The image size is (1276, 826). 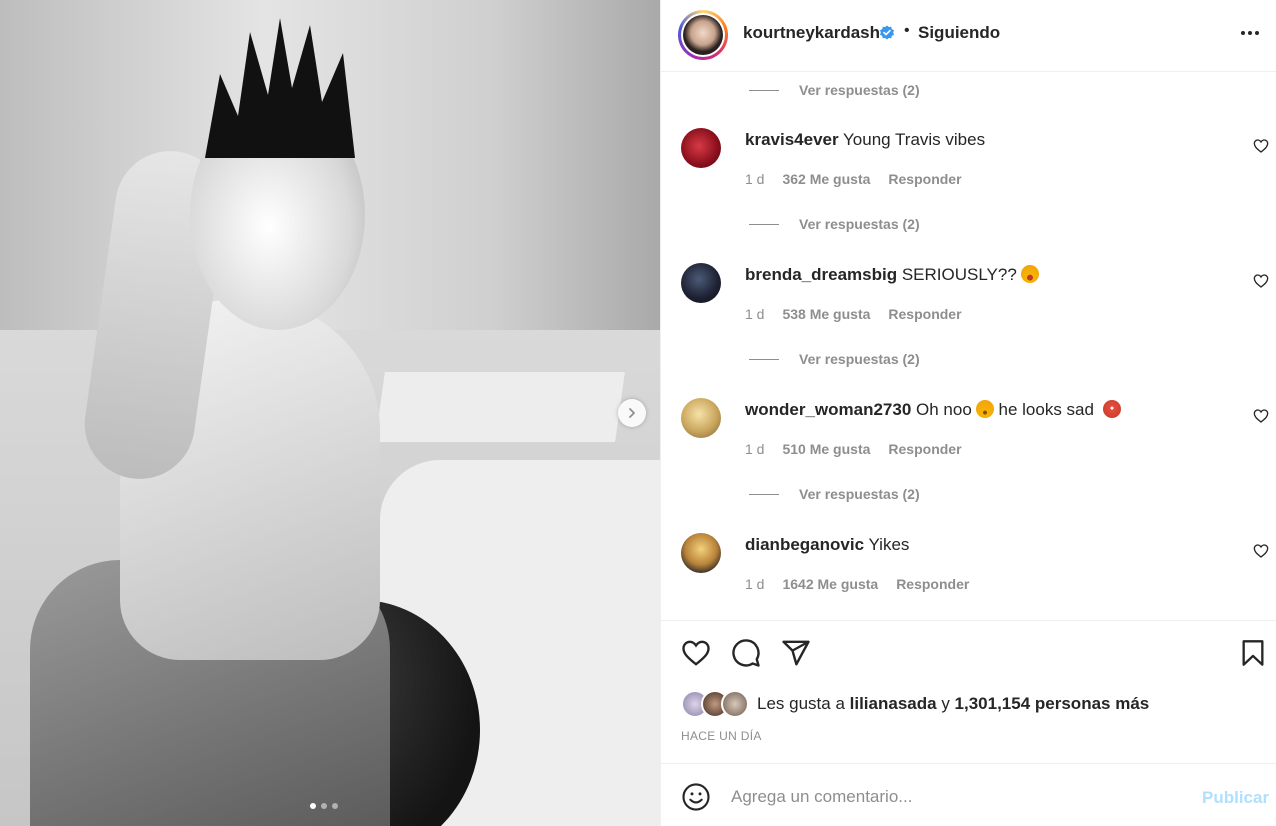 What do you see at coordinates (959, 274) in the screenshot?
I see `comment-text: SERIOUSLY??` at bounding box center [959, 274].